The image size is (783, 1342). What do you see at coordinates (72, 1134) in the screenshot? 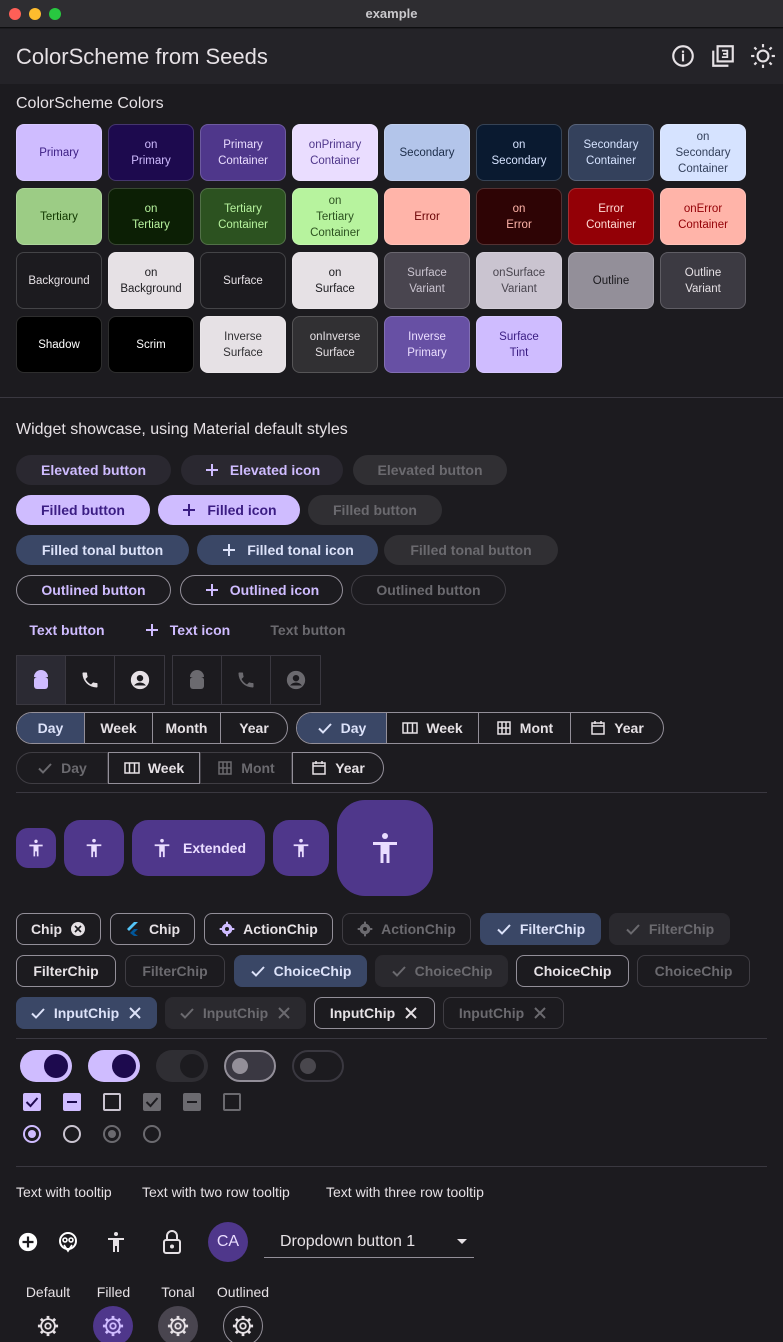
I see `radio-unselected` at bounding box center [72, 1134].